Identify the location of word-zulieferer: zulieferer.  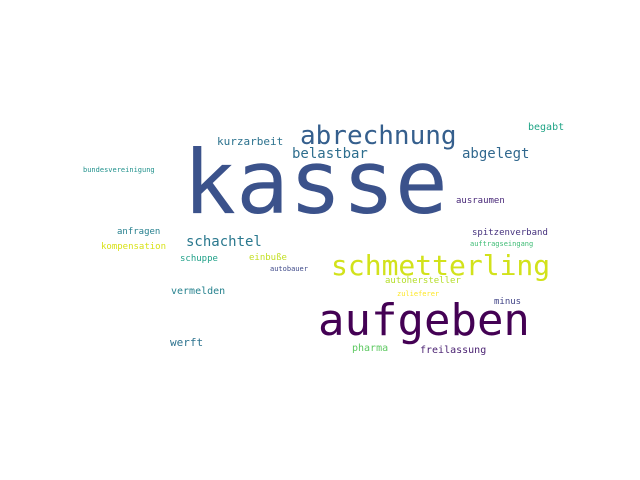
(418, 294).